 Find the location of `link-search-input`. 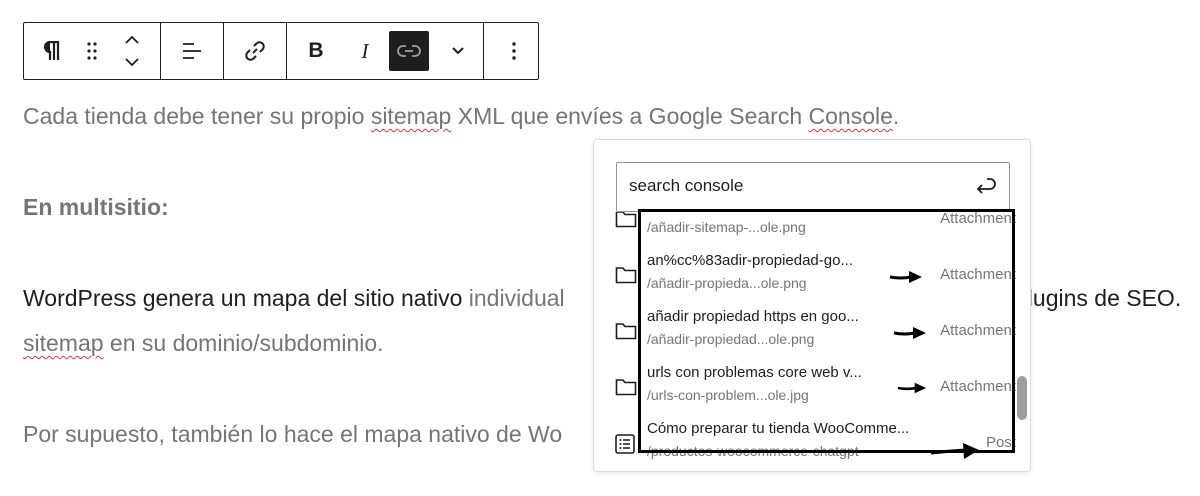

link-search-input is located at coordinates (794, 186).